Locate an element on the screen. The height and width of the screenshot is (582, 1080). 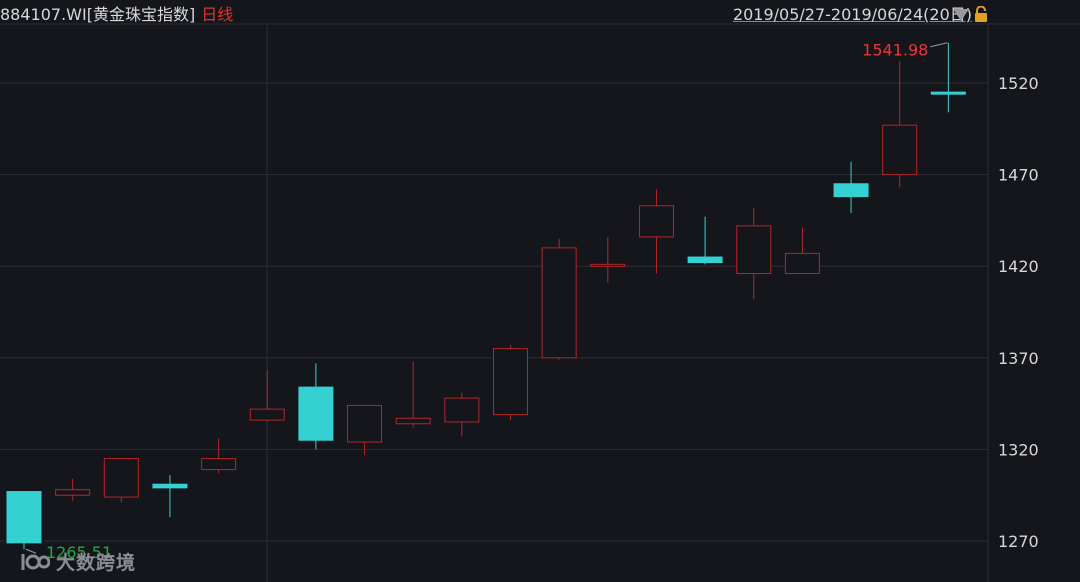
y-tick-label: 1270 is located at coordinates (1018, 541).